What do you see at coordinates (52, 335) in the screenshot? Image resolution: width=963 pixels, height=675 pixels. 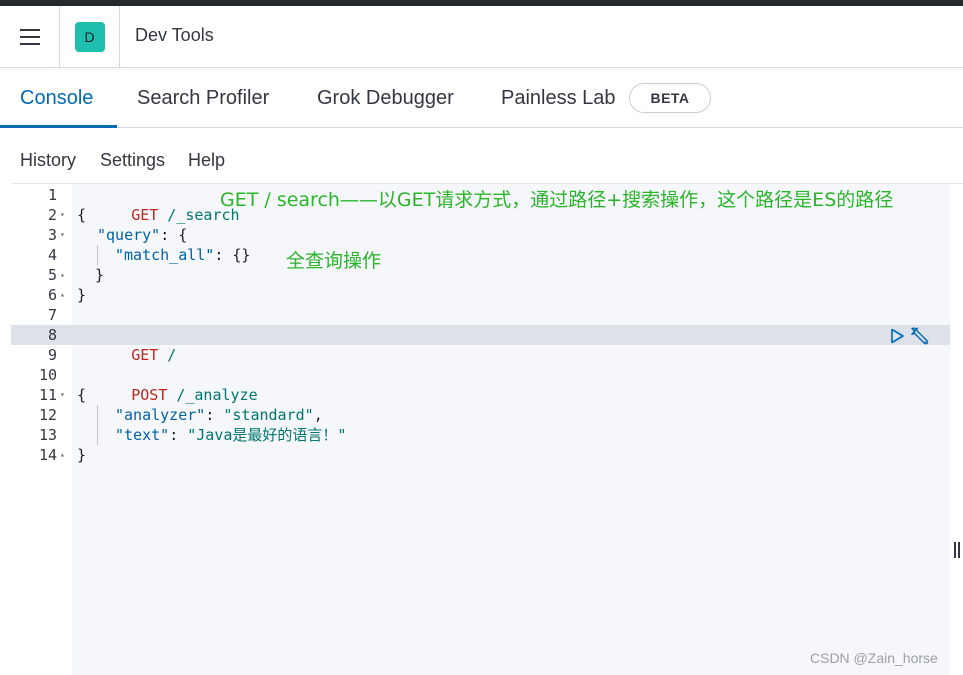 I see `line-number: 8` at bounding box center [52, 335].